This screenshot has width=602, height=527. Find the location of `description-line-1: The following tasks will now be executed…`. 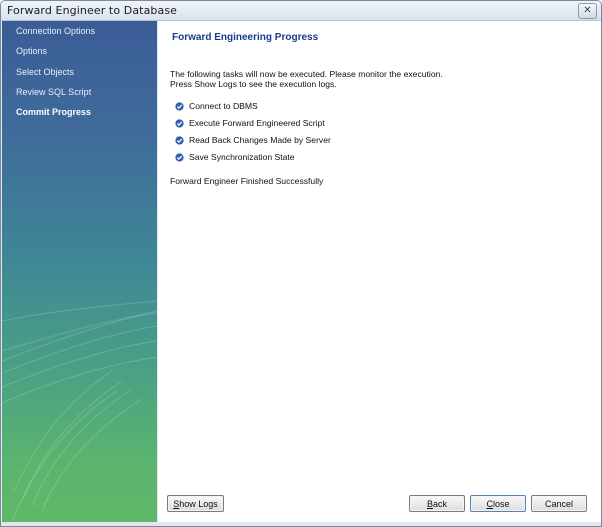

description-line-1: The following tasks will now be executed… is located at coordinates (306, 74).